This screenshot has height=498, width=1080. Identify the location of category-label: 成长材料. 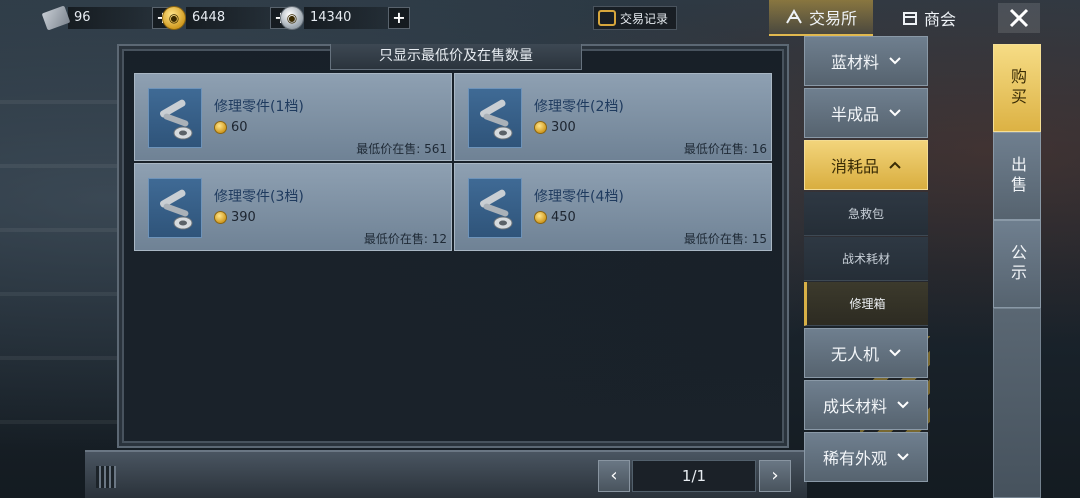
(854, 406).